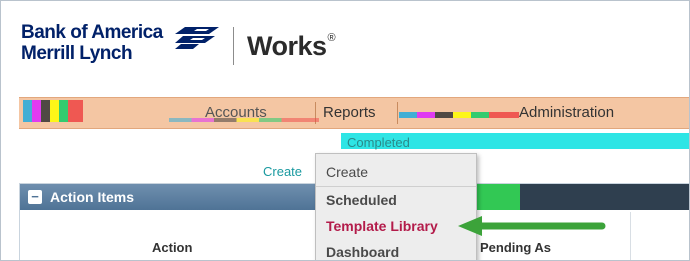  What do you see at coordinates (77, 53) in the screenshot?
I see `brand-name-line2: Merrill Lynch` at bounding box center [77, 53].